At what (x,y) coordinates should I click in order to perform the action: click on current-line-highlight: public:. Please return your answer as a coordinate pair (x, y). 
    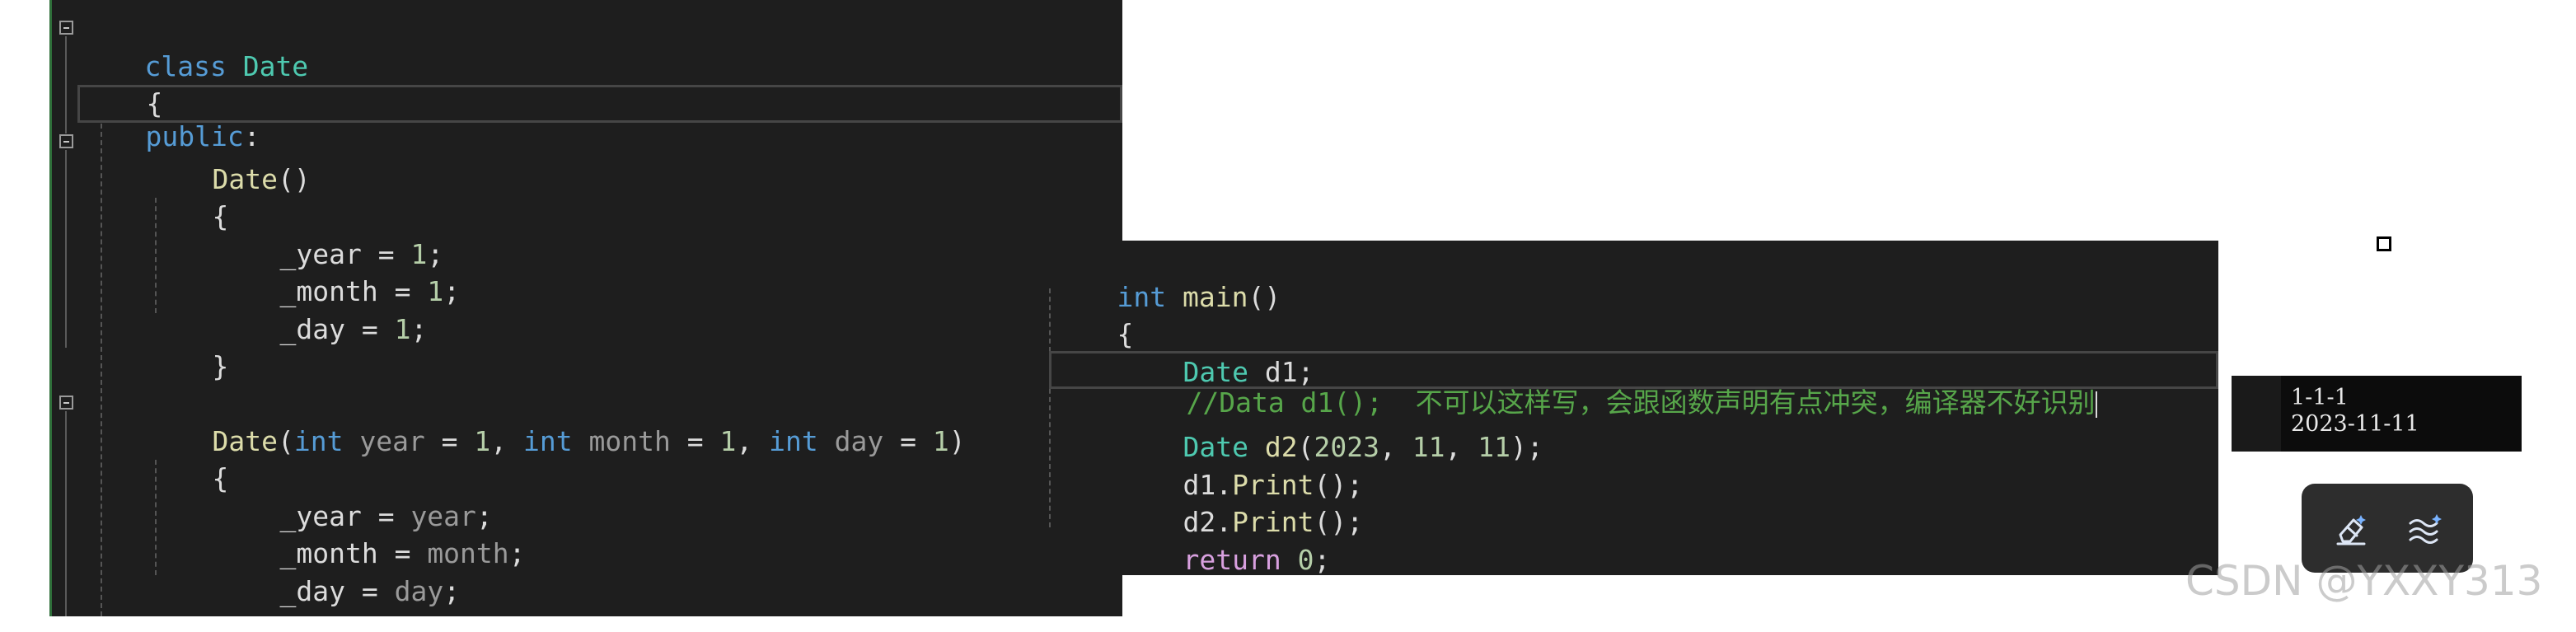
    Looking at the image, I should click on (599, 118).